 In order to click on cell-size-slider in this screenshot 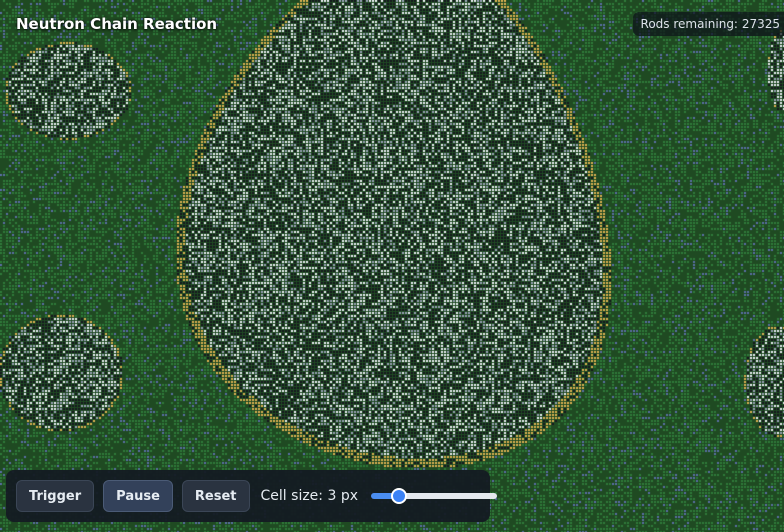, I will do `click(434, 496)`.